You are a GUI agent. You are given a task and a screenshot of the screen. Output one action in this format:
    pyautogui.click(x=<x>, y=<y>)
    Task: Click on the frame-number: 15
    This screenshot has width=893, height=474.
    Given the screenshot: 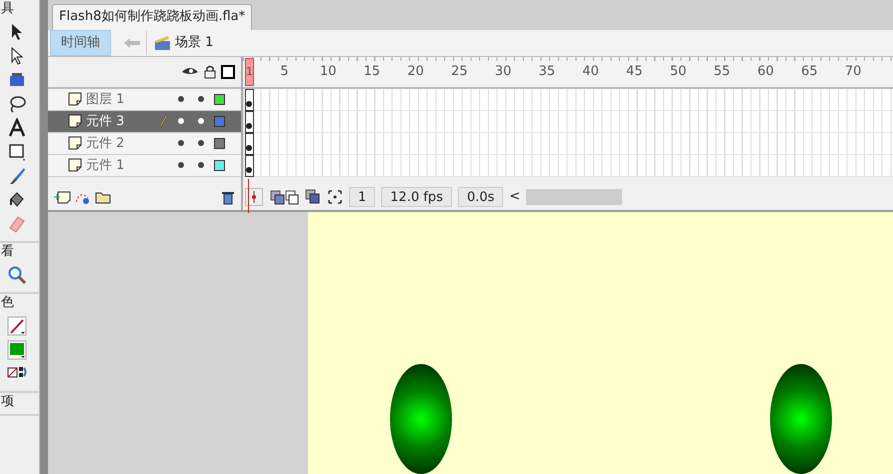 What is the action you would take?
    pyautogui.click(x=372, y=72)
    